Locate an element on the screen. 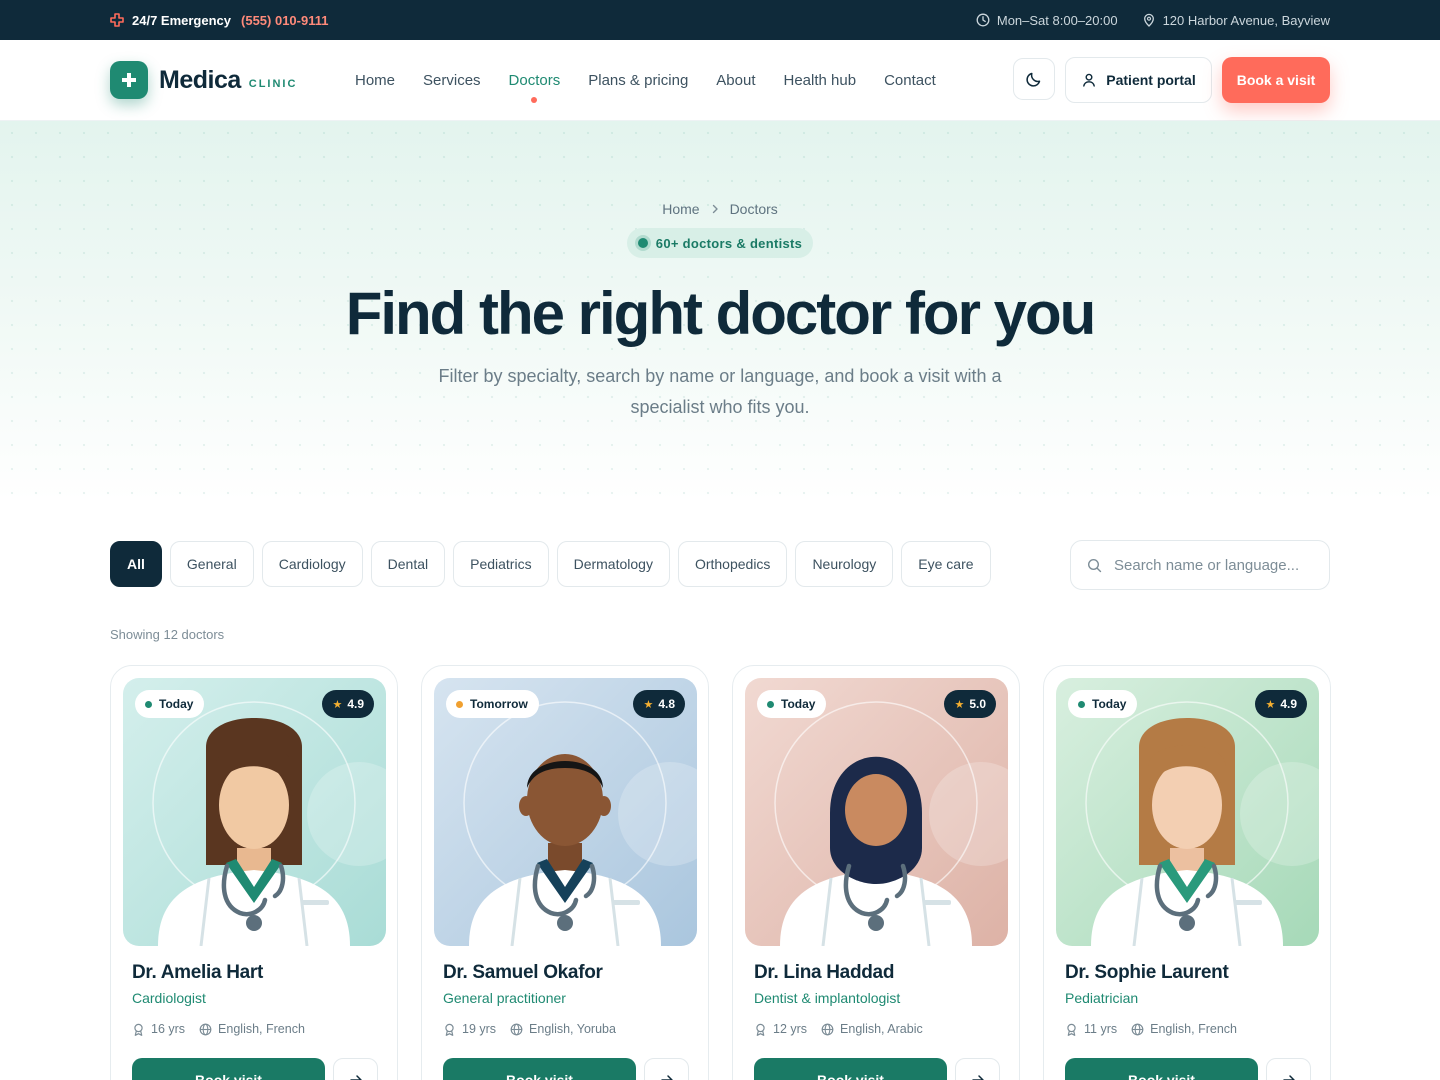  results-count: Showing 12 doctors is located at coordinates (167, 634).